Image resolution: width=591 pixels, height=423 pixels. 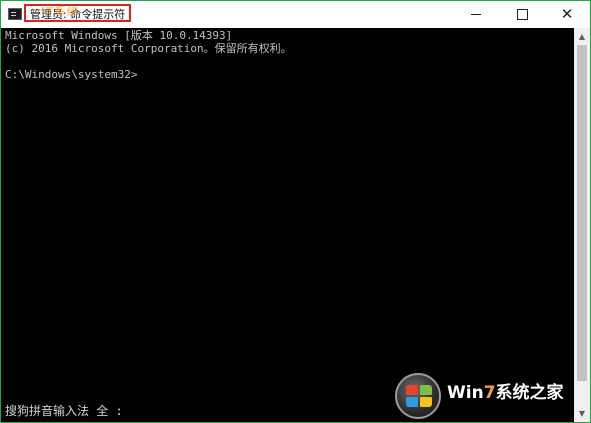 I want to click on console-line-copyright: (c) 2016 Microsoft Corporation。保留所有权利。, so click(x=148, y=48).